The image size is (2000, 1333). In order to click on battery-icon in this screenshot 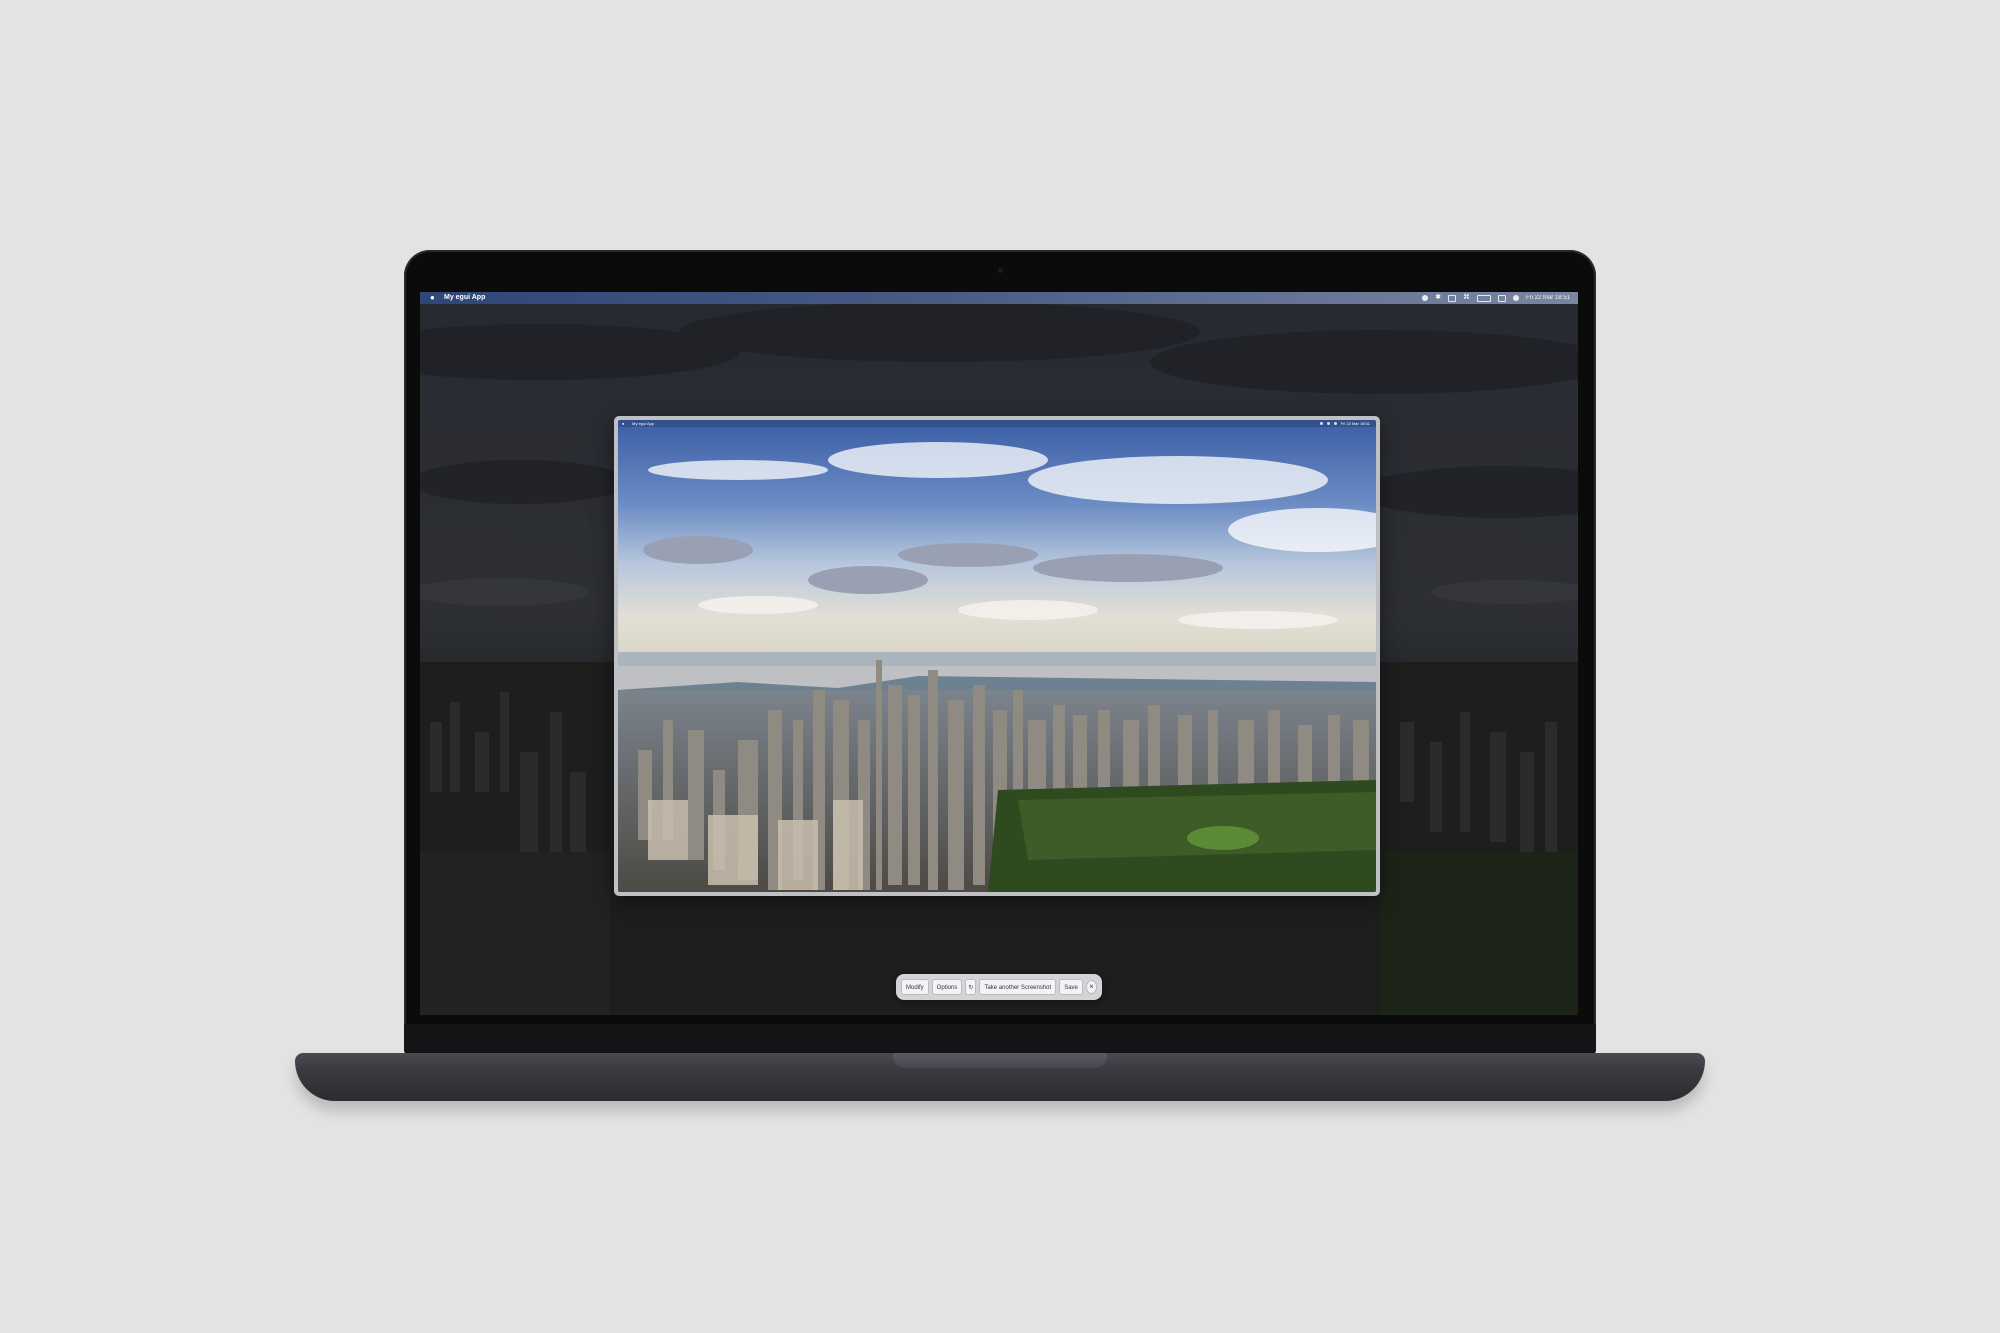, I will do `click(1483, 298)`.